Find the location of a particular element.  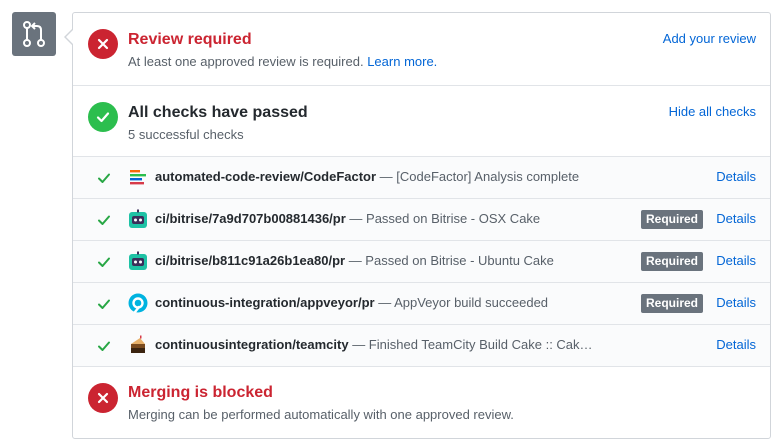

check-description: — [CodeFactor] Analysis complete is located at coordinates (478, 176).